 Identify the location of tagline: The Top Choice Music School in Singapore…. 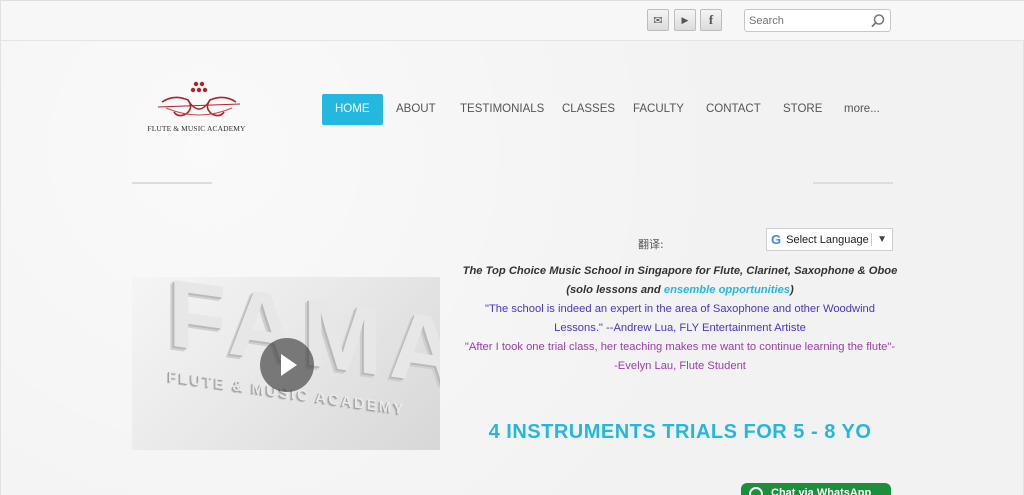
(680, 271).